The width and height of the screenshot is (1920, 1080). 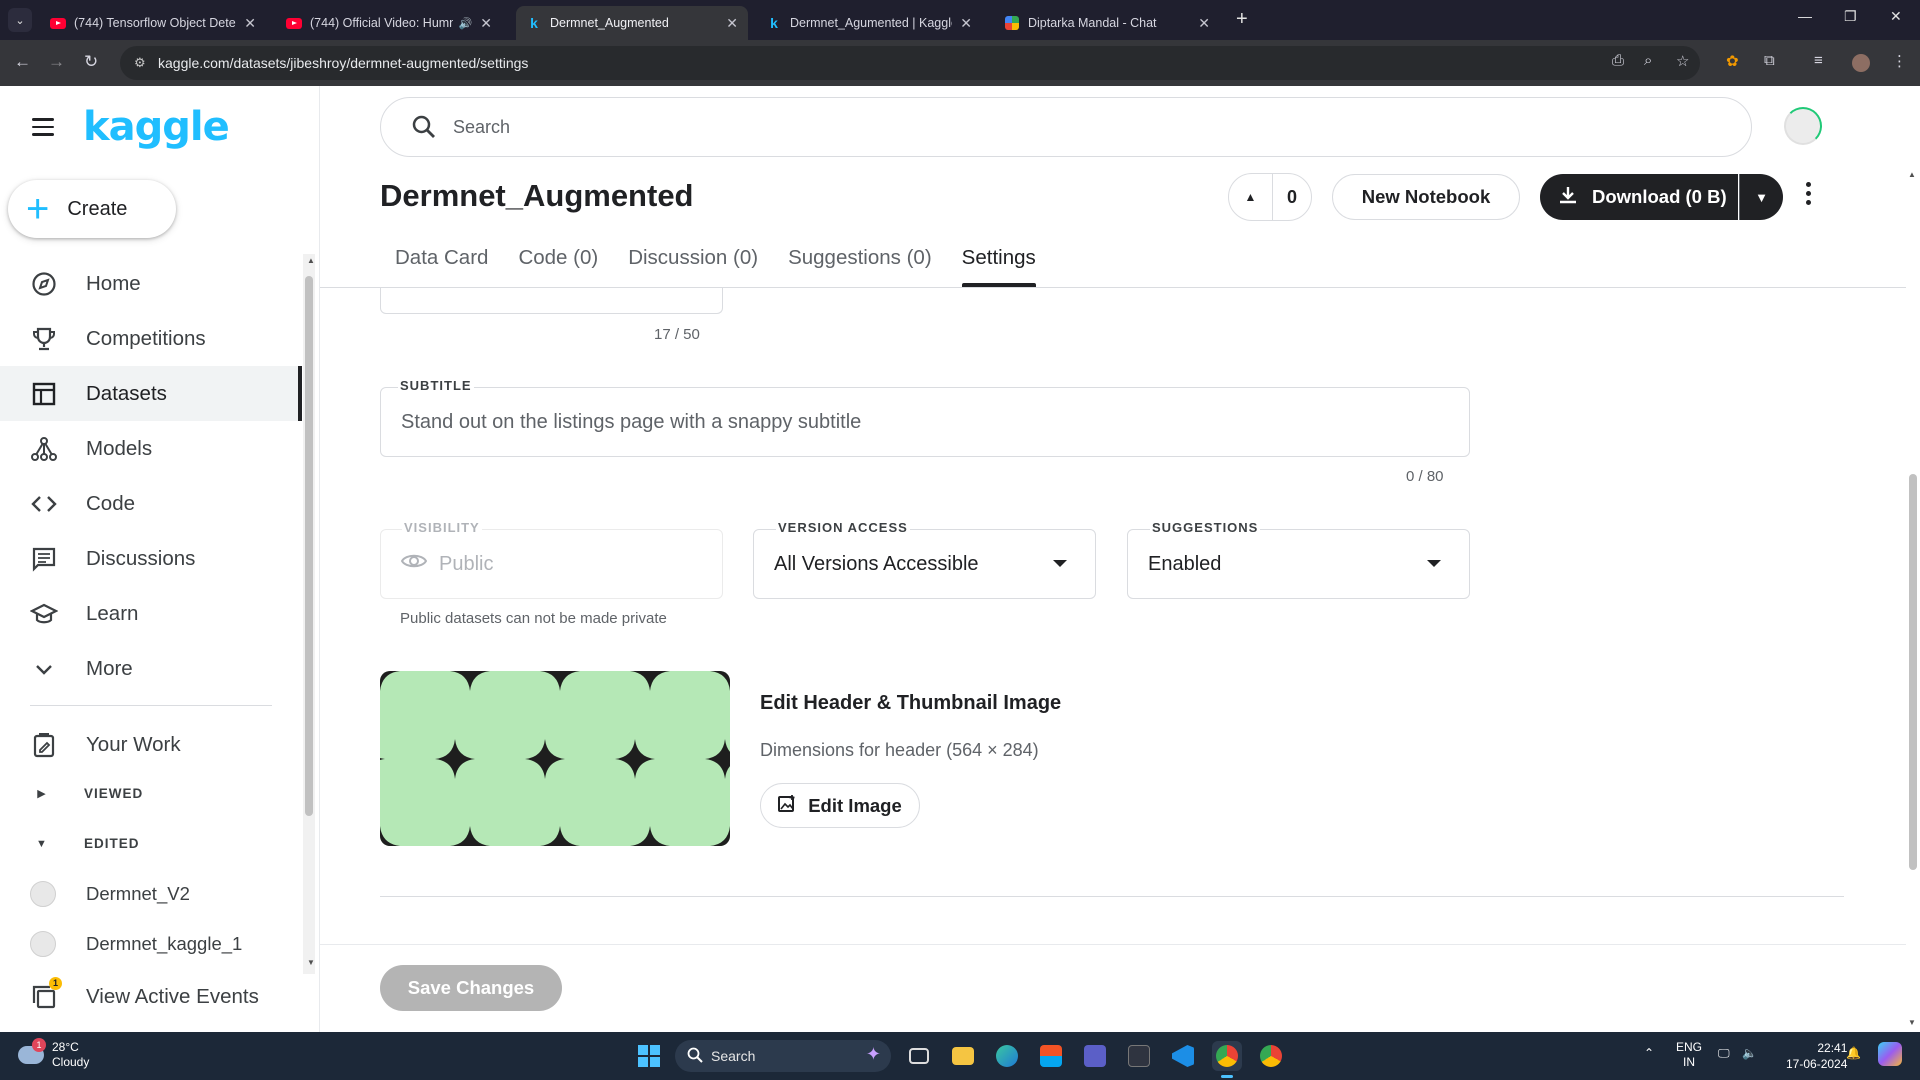 I want to click on sidebar-item-discussions: Discussions, so click(x=150, y=558).